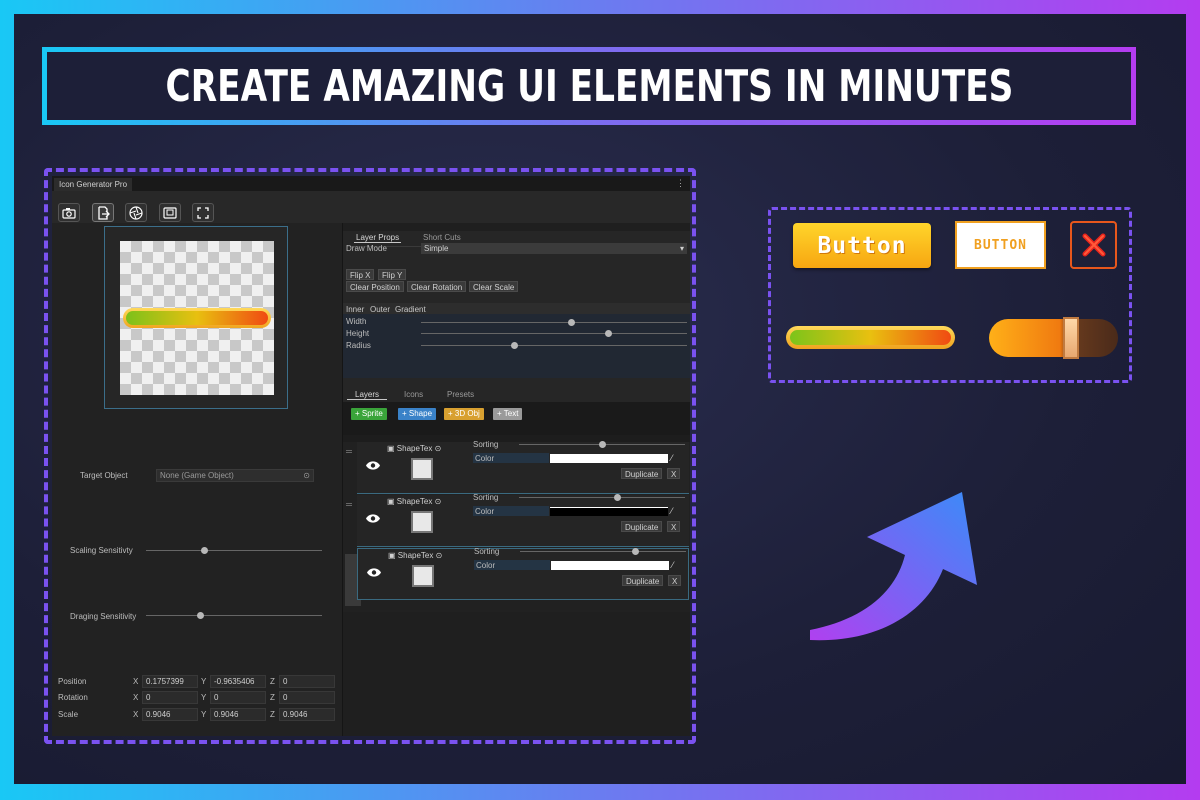 This screenshot has height=800, width=1200. Describe the element at coordinates (380, 309) in the screenshot. I see `tab-outer: Outer` at that location.